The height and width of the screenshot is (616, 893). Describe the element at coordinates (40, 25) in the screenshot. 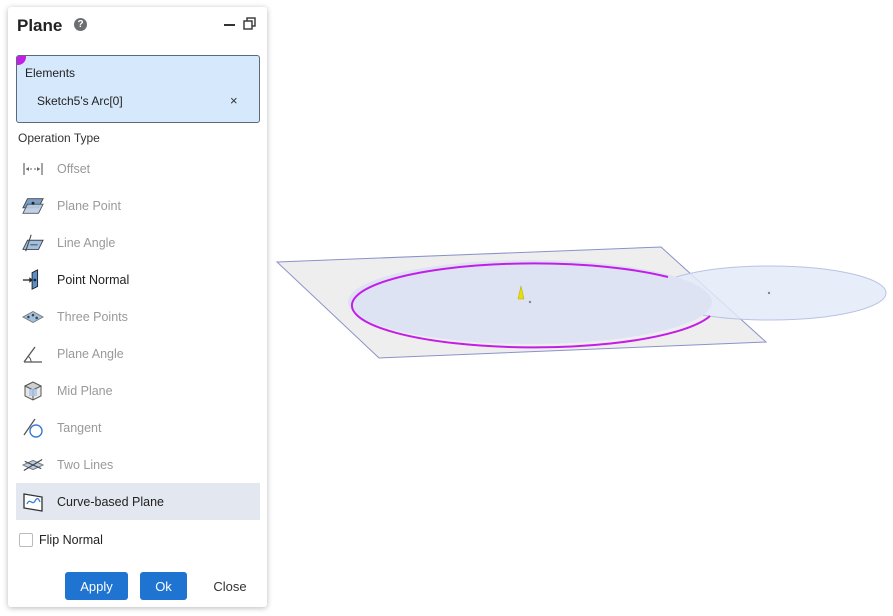

I see `dialog-title: Plane` at that location.